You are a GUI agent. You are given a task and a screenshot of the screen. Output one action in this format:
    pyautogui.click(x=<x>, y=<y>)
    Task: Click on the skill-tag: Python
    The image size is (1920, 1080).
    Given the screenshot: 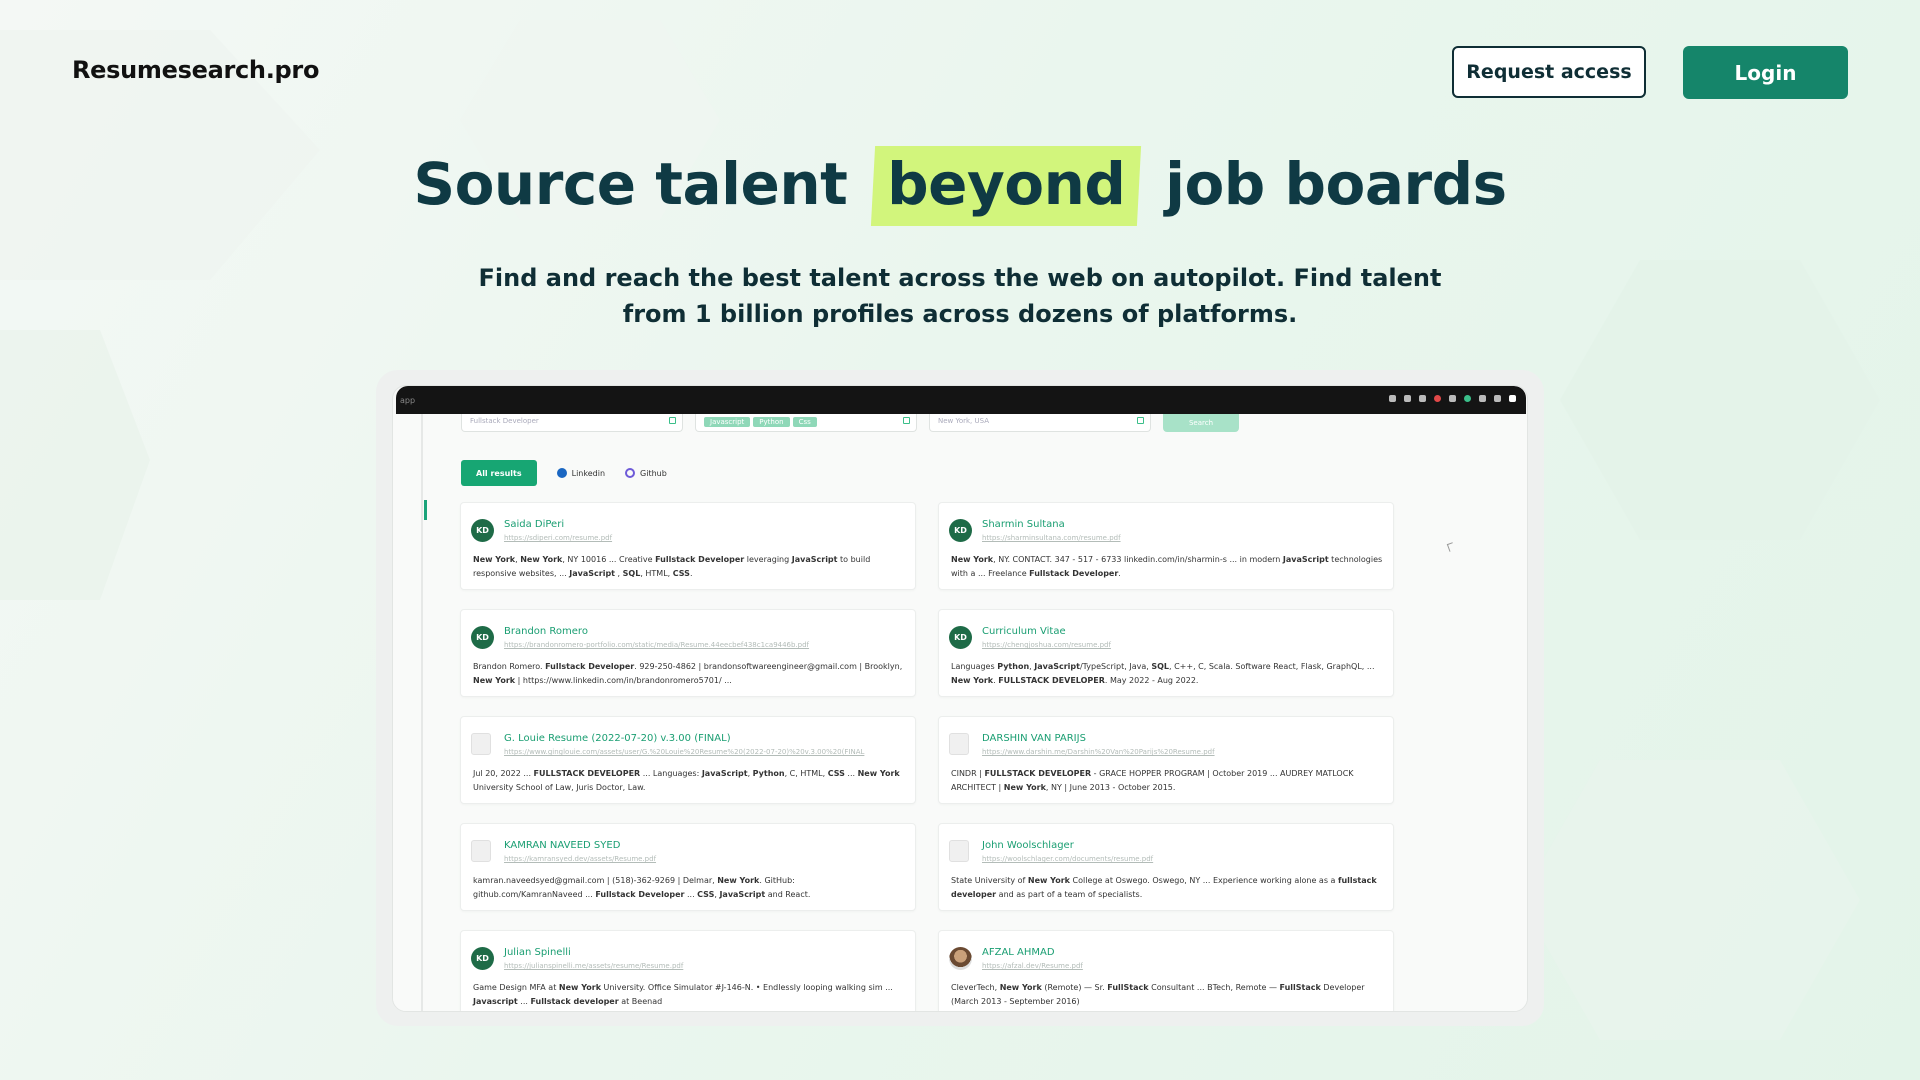 What is the action you would take?
    pyautogui.click(x=771, y=422)
    